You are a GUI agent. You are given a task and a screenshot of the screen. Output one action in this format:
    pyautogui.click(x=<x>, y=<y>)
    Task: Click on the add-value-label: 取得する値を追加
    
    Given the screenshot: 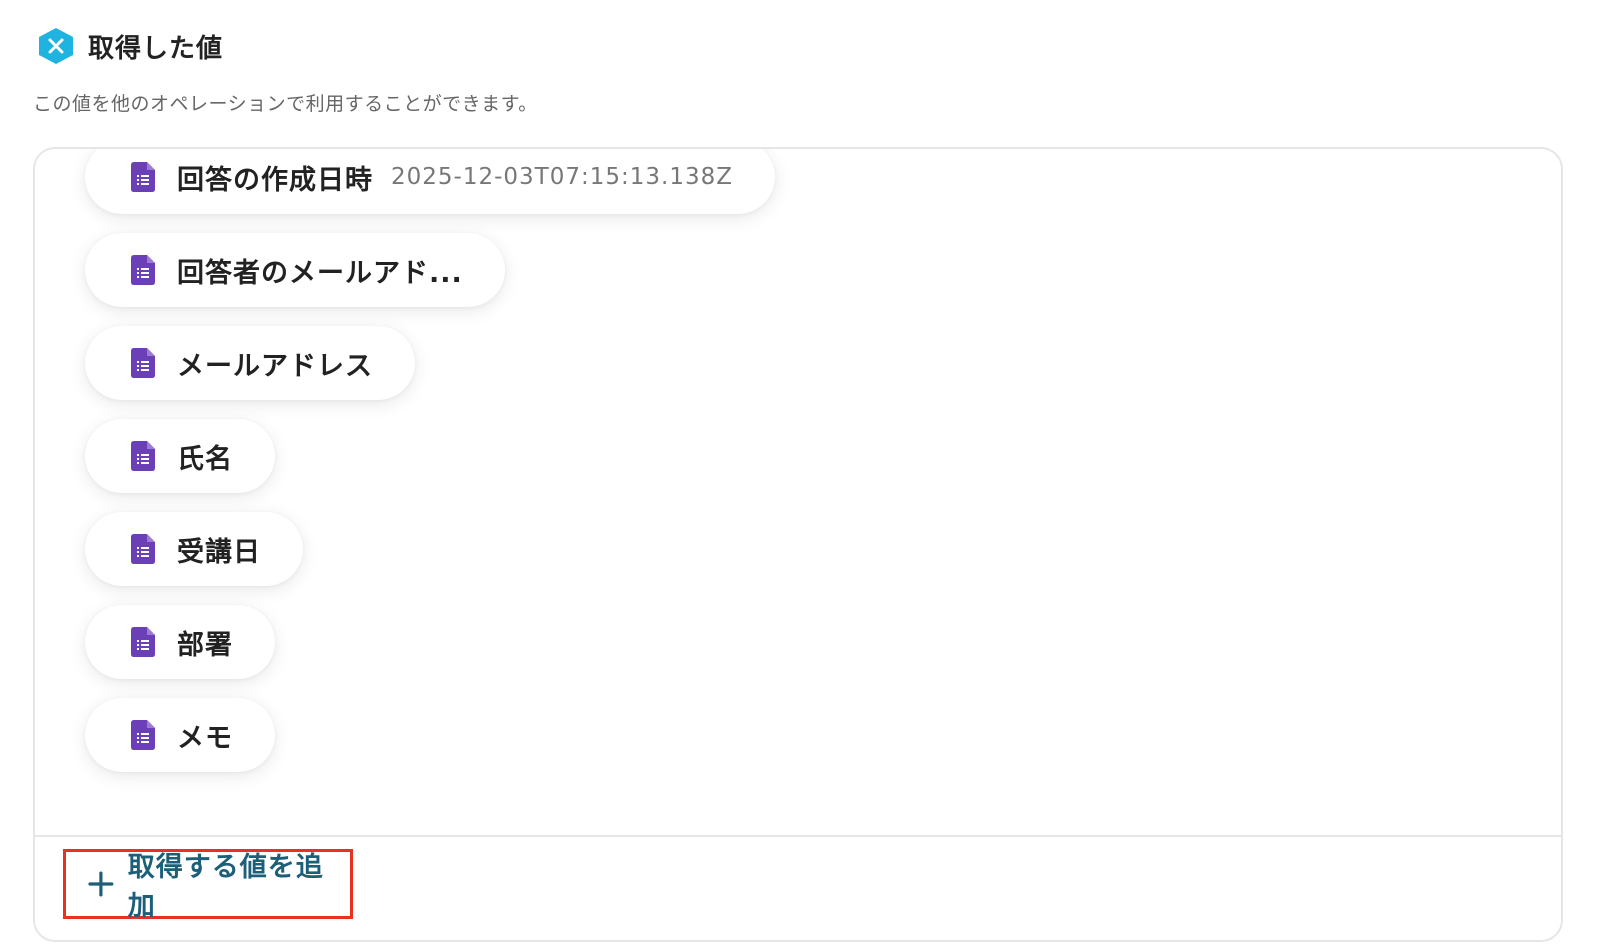 What is the action you would take?
    pyautogui.click(x=225, y=887)
    